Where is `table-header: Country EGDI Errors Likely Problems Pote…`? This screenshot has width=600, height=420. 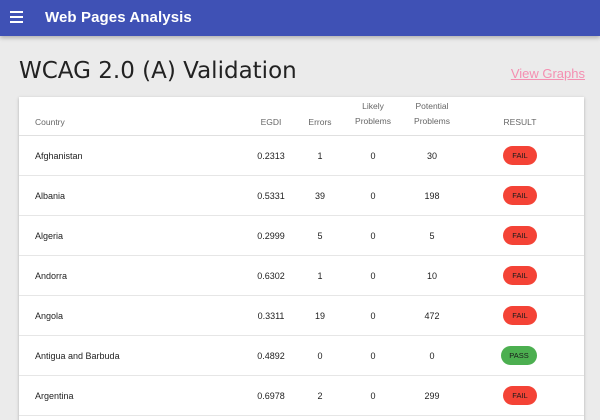 table-header: Country EGDI Errors Likely Problems Pote… is located at coordinates (301, 116).